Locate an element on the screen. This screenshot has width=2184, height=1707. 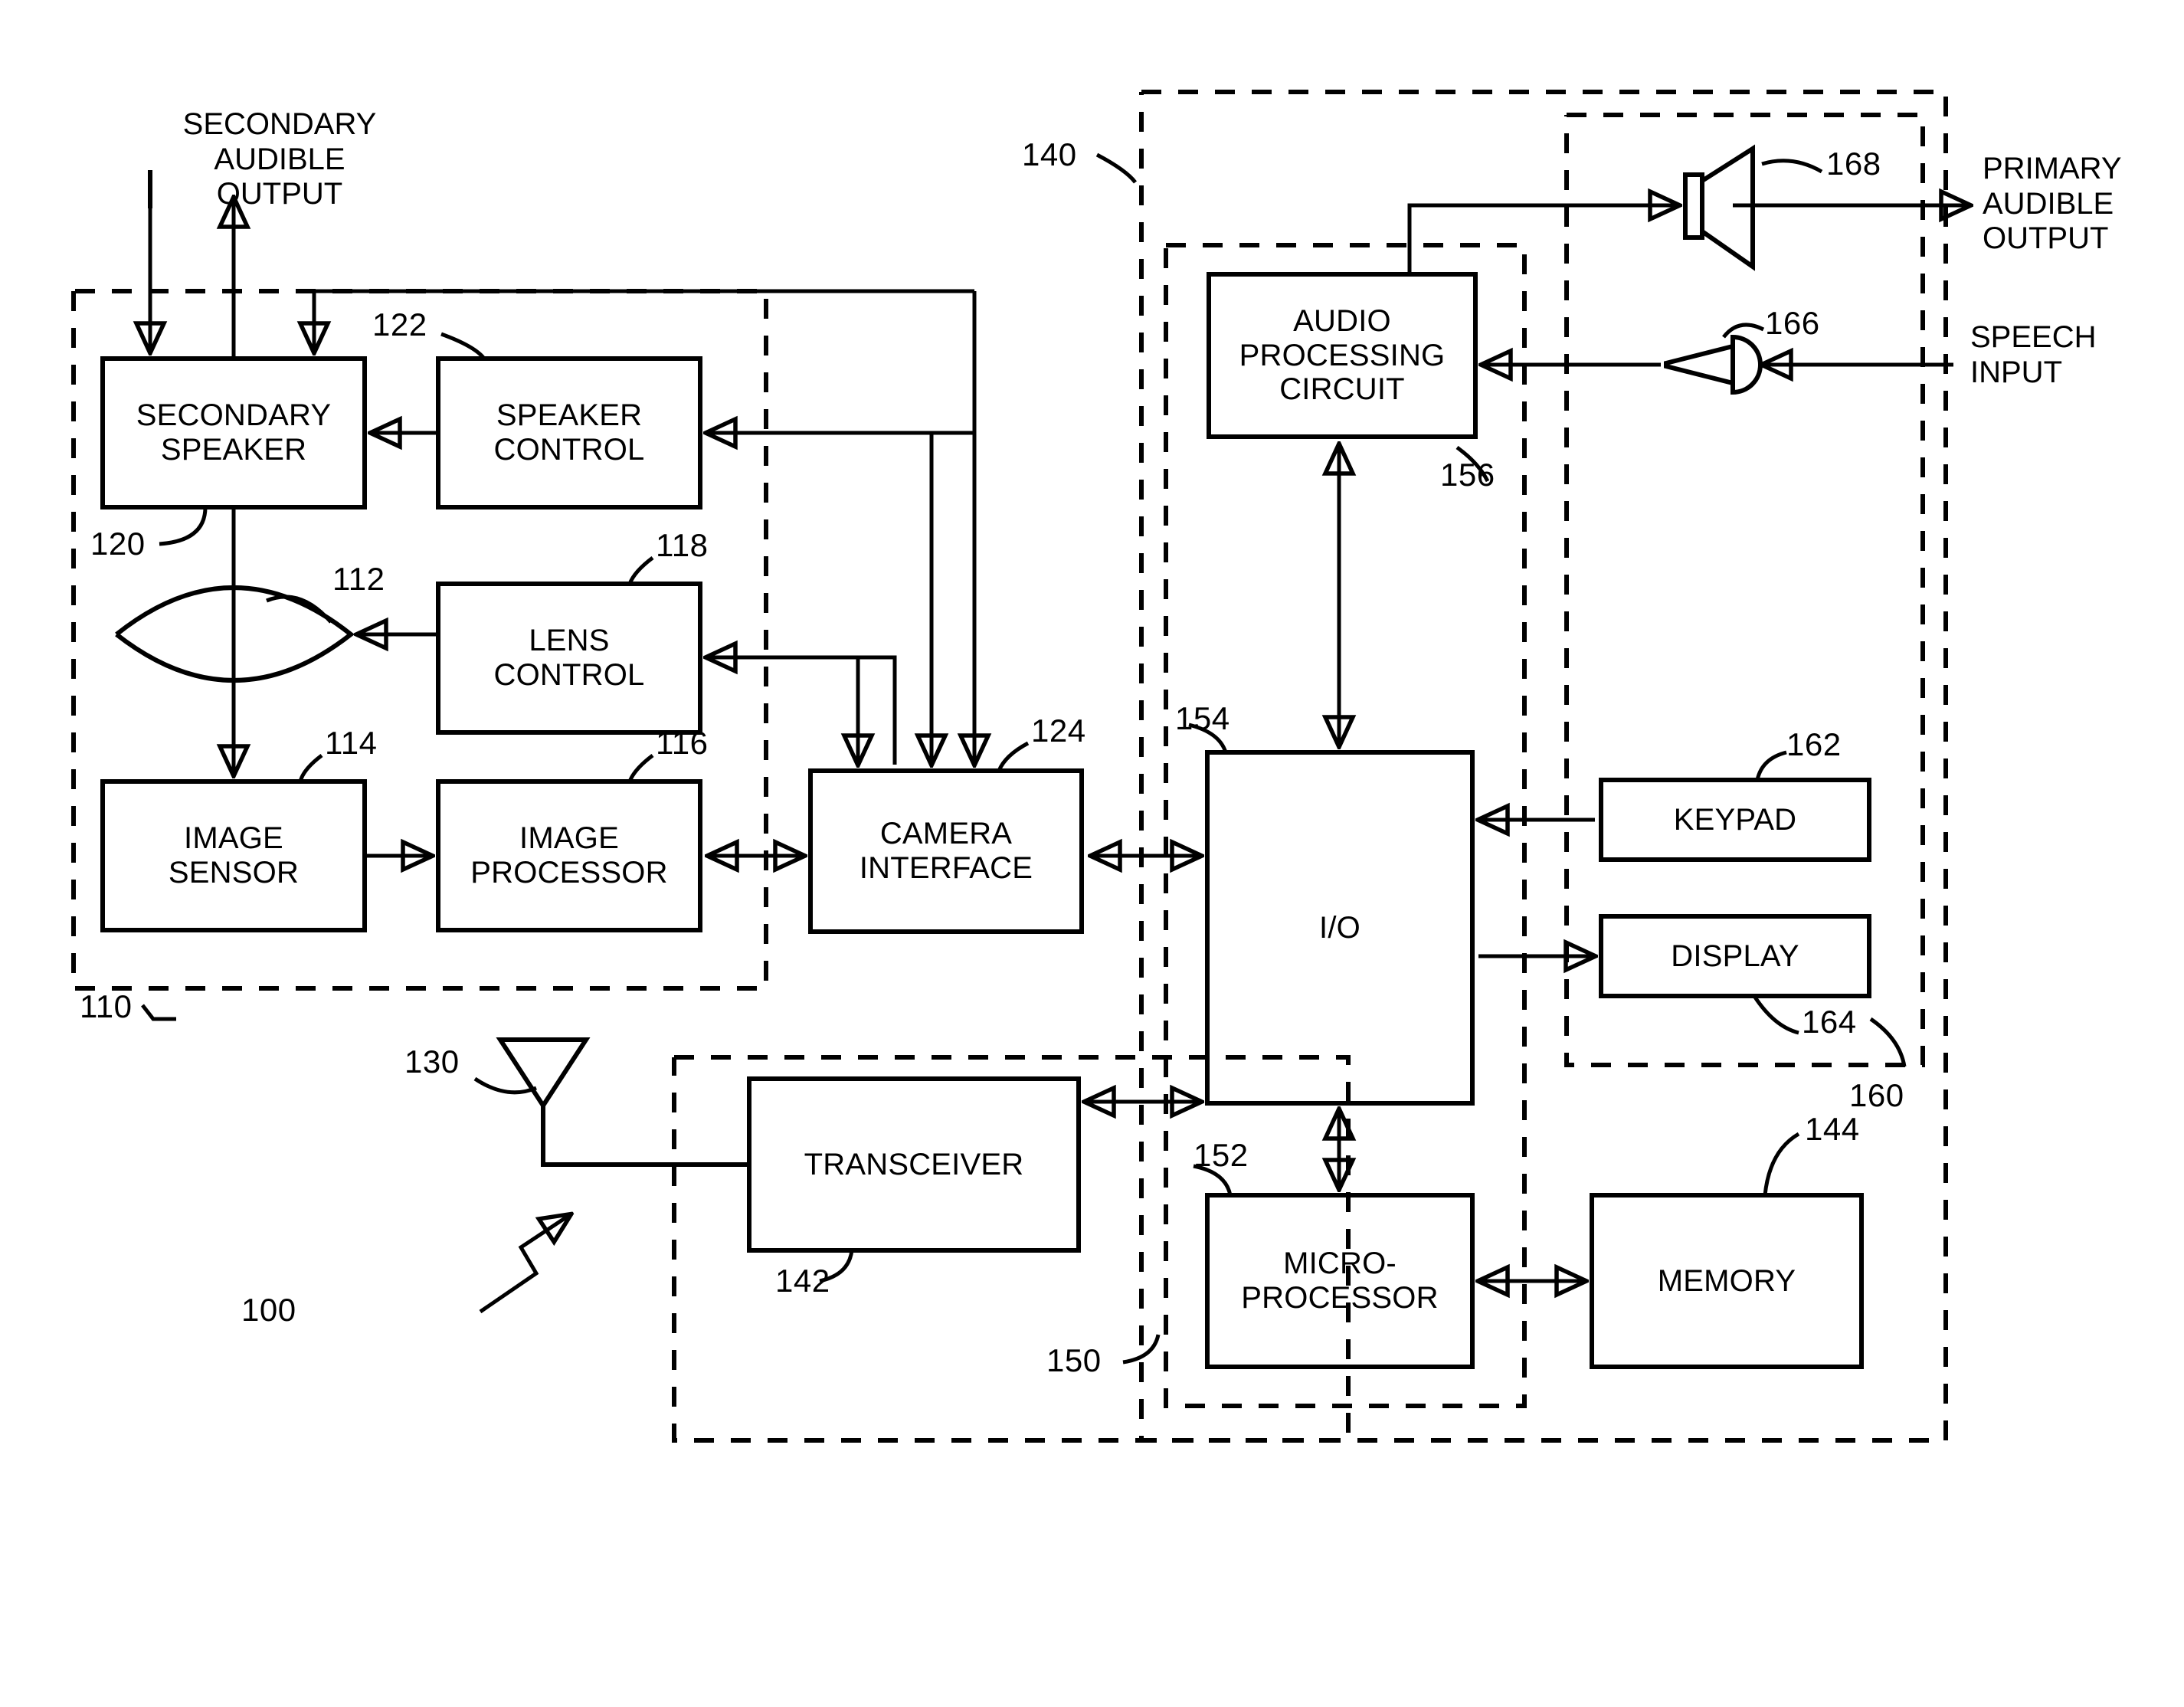
block-display is located at coordinates (1735, 956).